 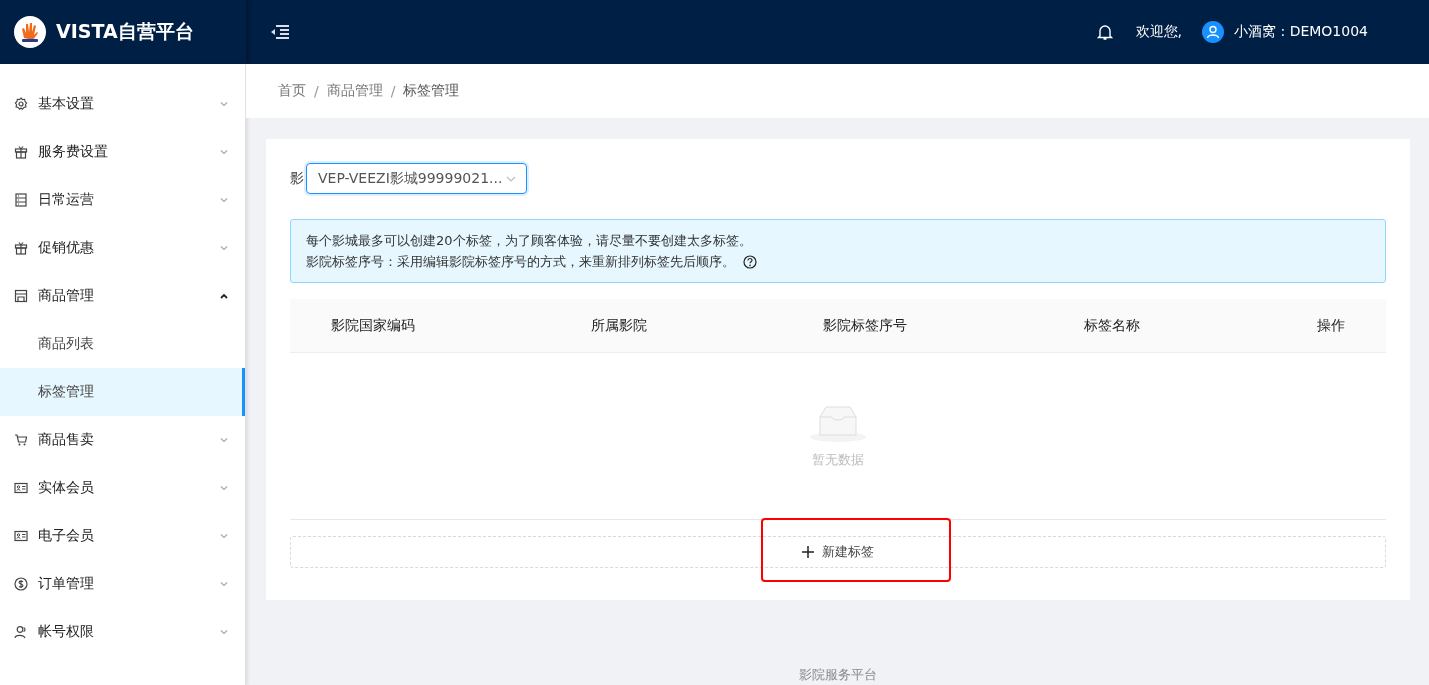 I want to click on sidebar-item: 商品售卖, so click(x=122, y=440).